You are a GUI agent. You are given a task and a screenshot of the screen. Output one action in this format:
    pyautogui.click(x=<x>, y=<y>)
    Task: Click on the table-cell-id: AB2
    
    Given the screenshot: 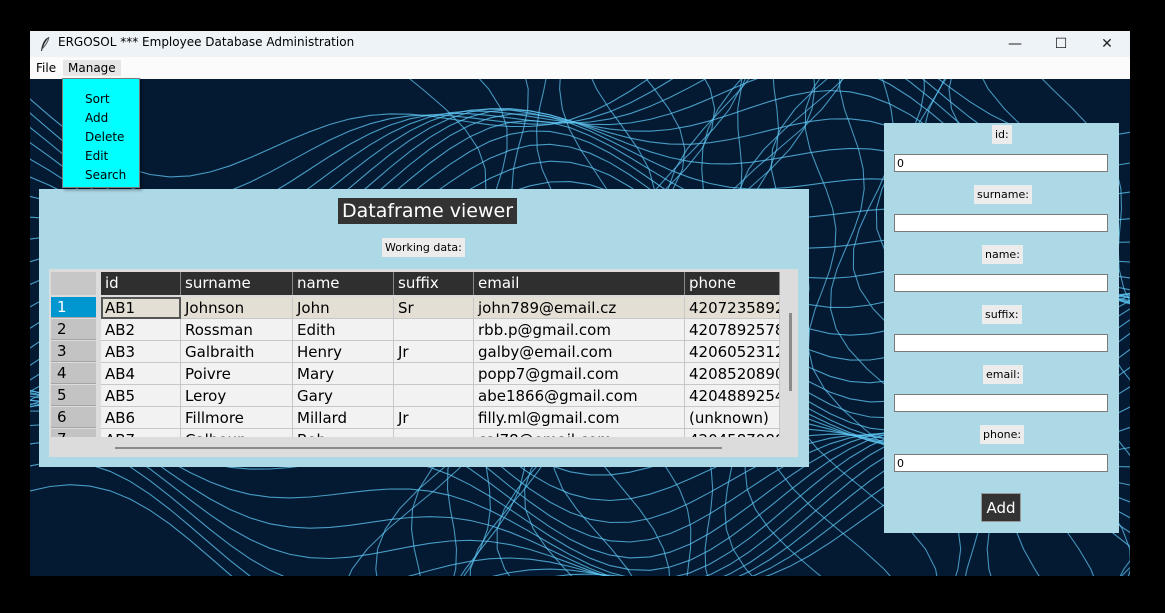 What is the action you would take?
    pyautogui.click(x=141, y=330)
    